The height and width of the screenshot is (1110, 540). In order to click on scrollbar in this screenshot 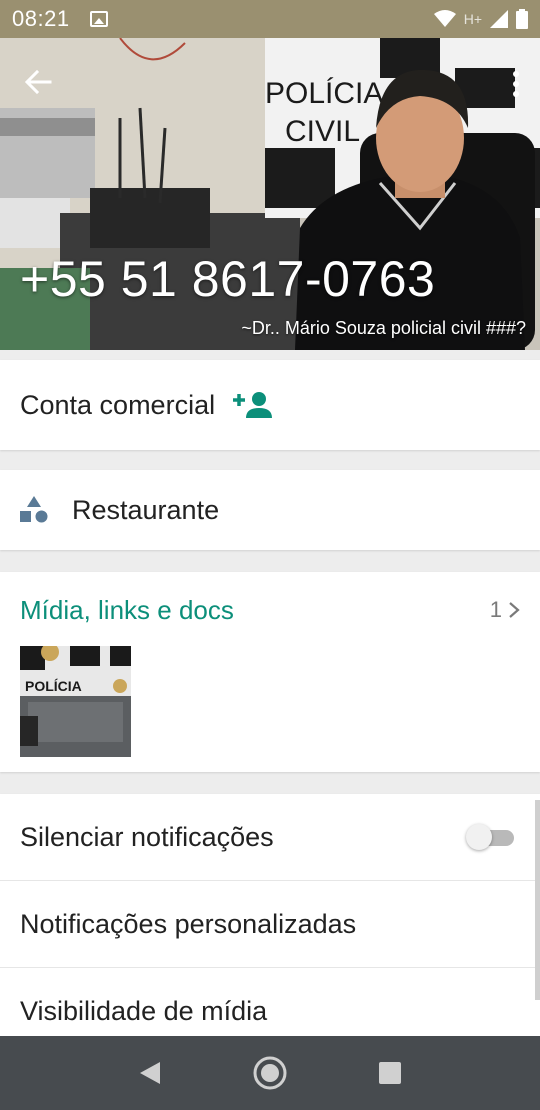, I will do `click(537, 900)`.